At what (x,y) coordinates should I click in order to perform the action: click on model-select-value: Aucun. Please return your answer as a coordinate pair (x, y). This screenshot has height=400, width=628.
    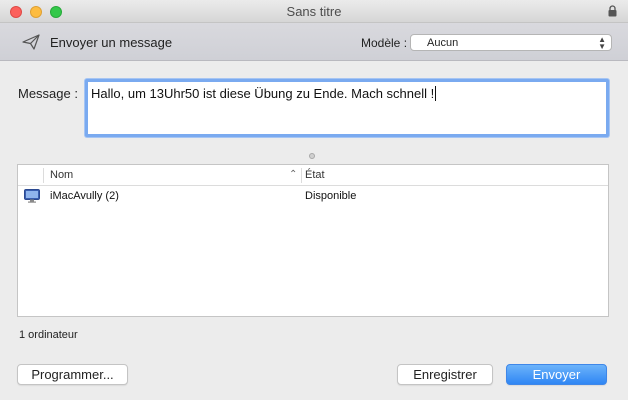
    Looking at the image, I should click on (443, 43).